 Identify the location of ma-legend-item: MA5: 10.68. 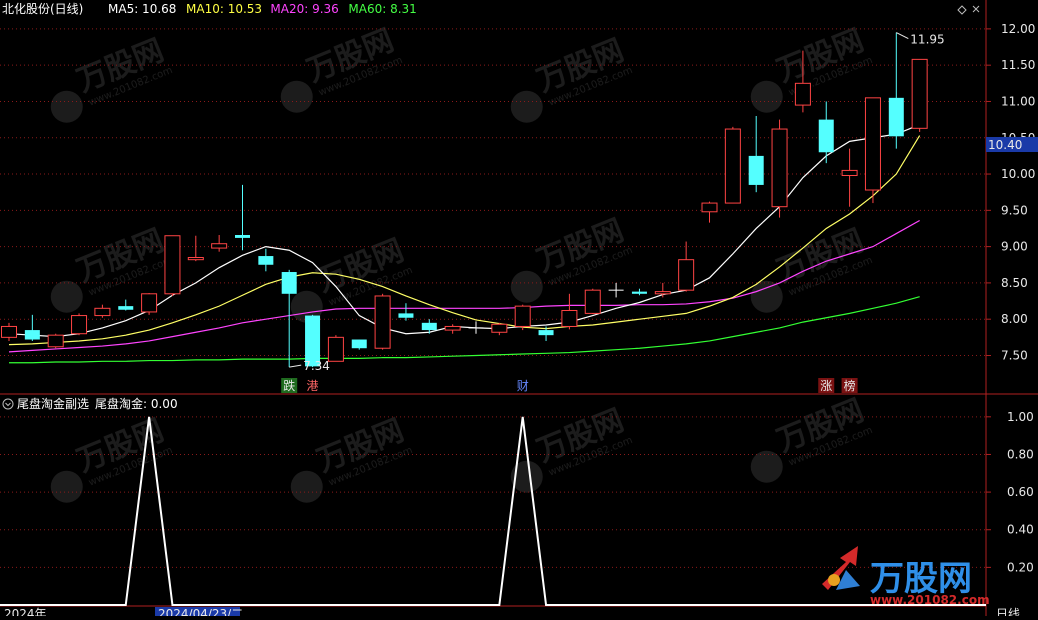
(142, 9).